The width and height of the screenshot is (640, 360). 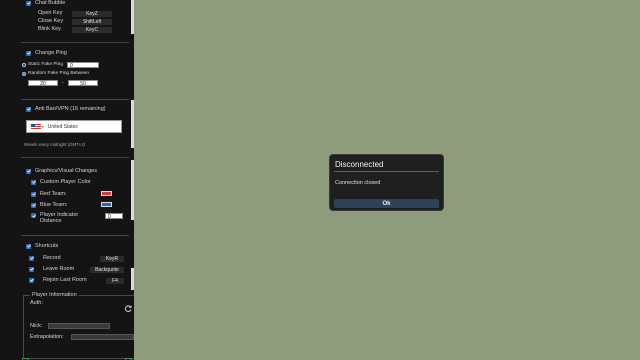 What do you see at coordinates (62, 126) in the screenshot?
I see `country-value: United States` at bounding box center [62, 126].